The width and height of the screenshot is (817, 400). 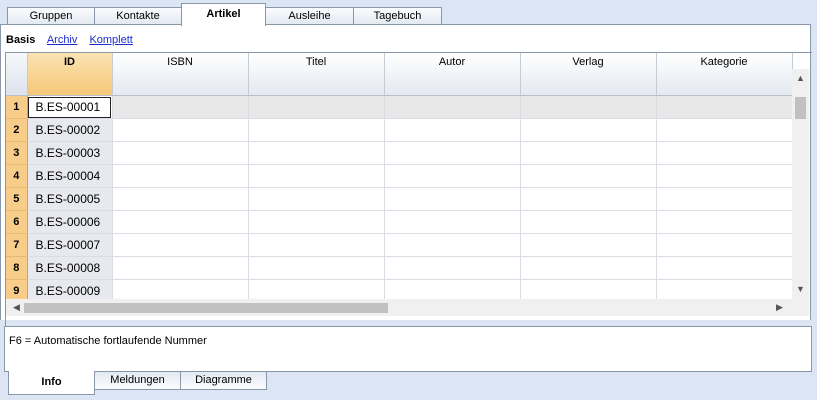 What do you see at coordinates (588, 74) in the screenshot?
I see `column-header-verlag: Verlag` at bounding box center [588, 74].